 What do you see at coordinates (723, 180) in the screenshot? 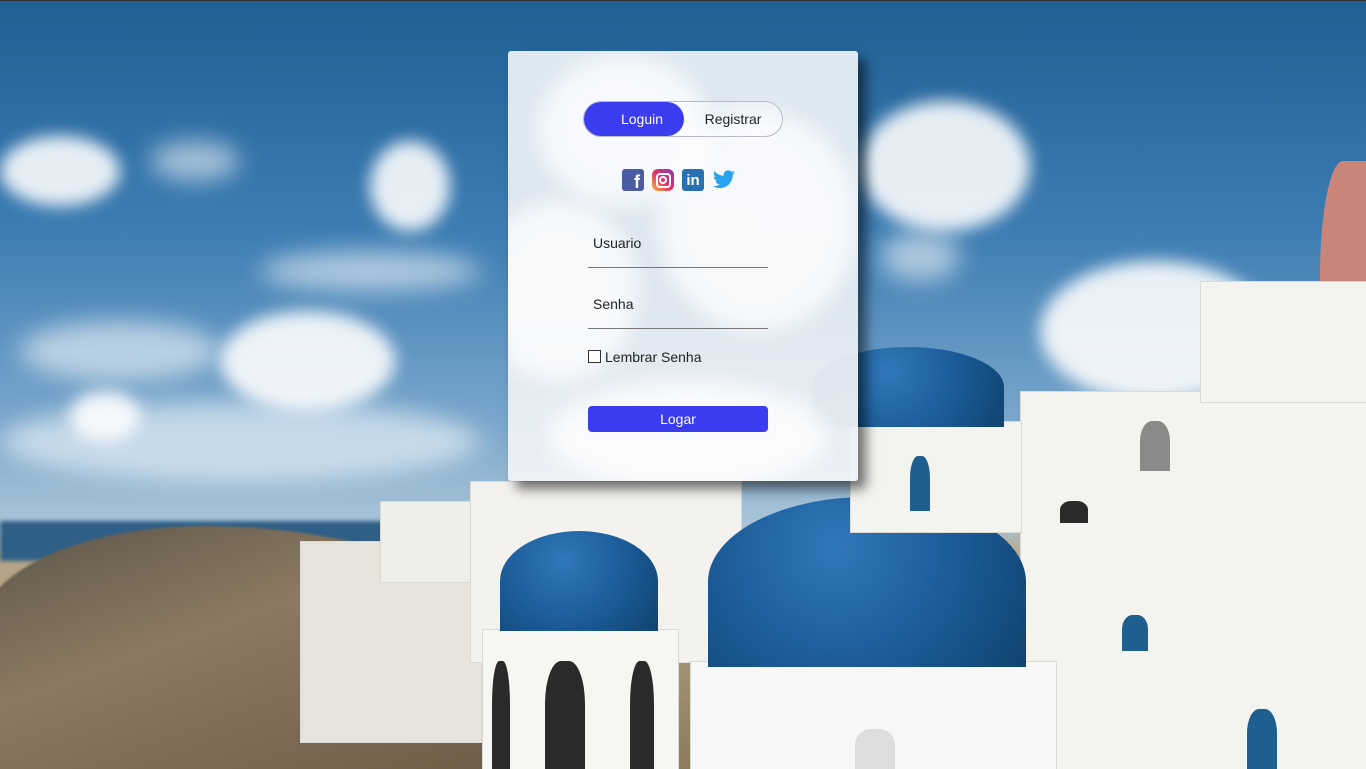
I see `twitter-icon` at bounding box center [723, 180].